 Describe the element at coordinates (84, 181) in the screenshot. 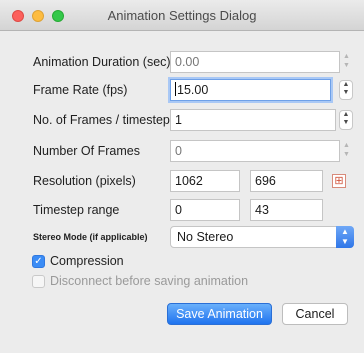

I see `resolution-label: Resolution (pixels)` at that location.